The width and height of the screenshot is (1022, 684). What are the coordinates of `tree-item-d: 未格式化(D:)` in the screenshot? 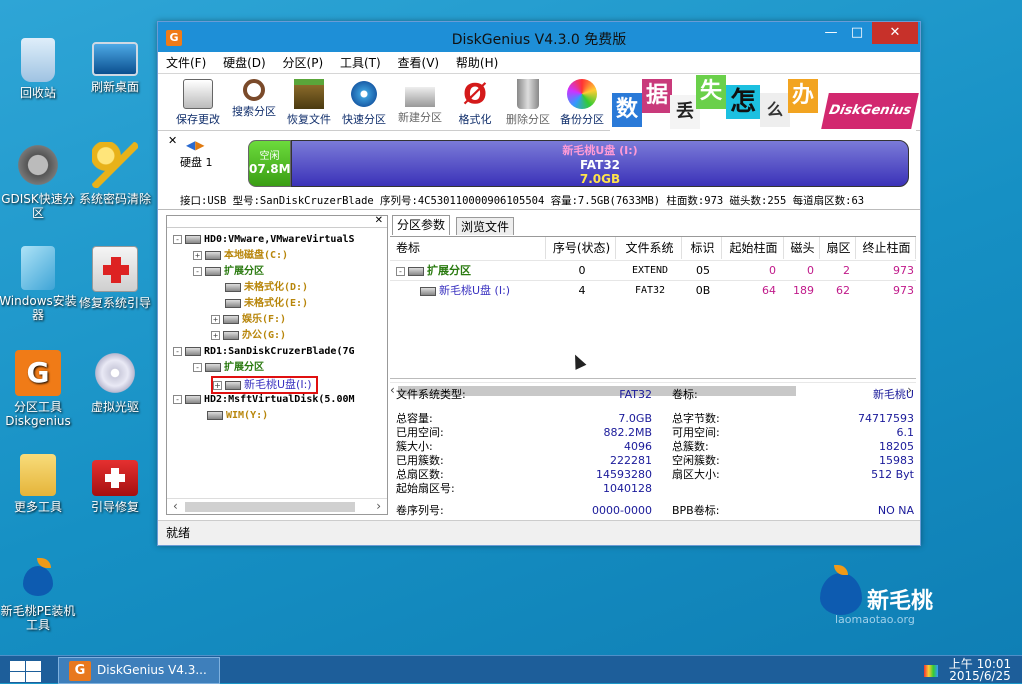 It's located at (266, 288).